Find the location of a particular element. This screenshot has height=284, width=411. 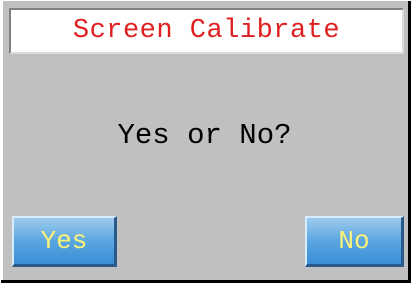

dialog-title: Screen Calibrate is located at coordinates (206, 31).